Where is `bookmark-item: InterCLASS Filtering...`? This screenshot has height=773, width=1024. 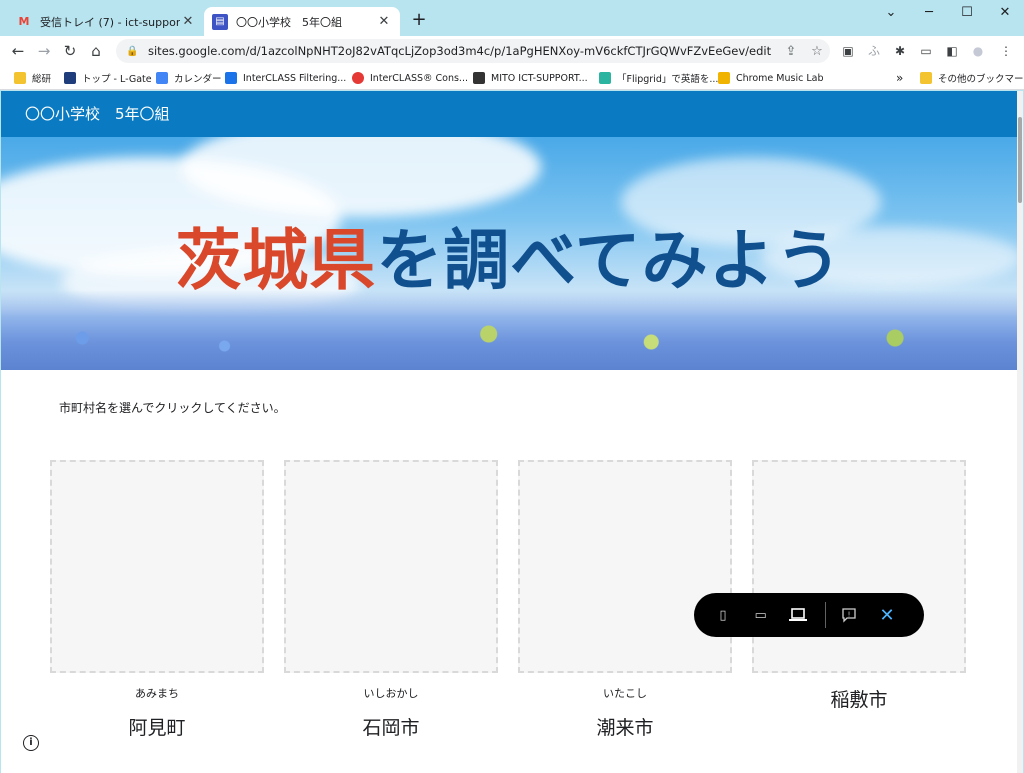
bookmark-item: InterCLASS Filtering... is located at coordinates (285, 78).